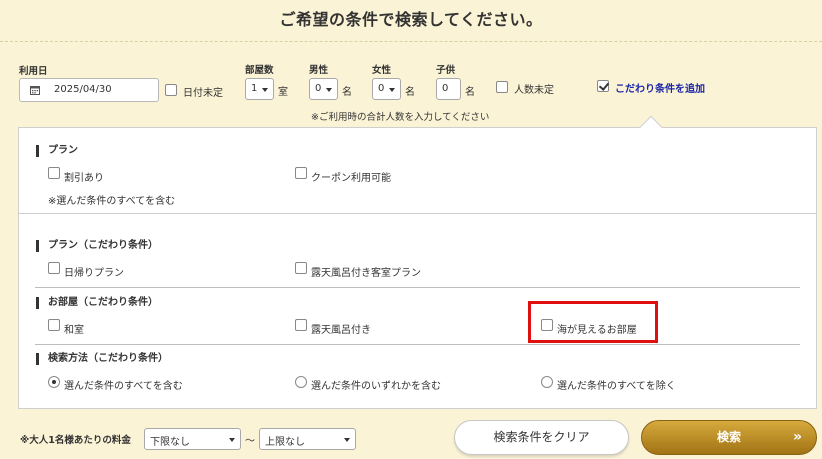 Image resolution: width=822 pixels, height=459 pixels. Describe the element at coordinates (301, 325) in the screenshot. I see `open-bath-room-checkbox` at that location.